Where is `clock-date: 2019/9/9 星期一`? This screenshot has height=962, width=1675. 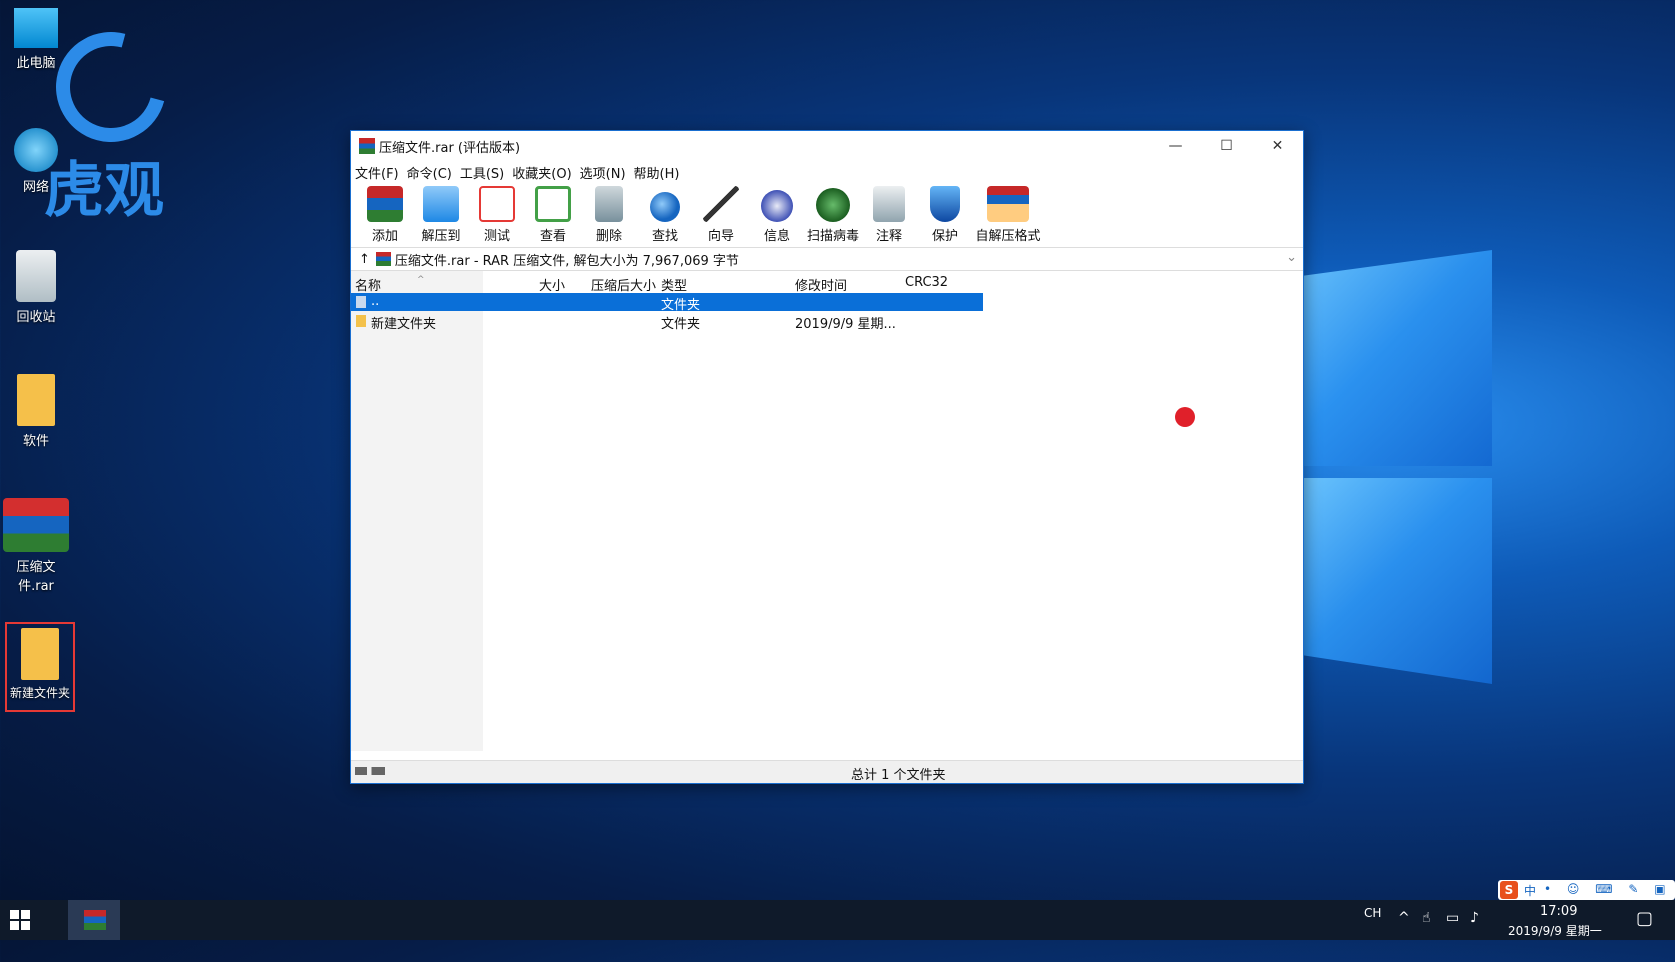
clock-date: 2019/9/9 星期一 is located at coordinates (1555, 942).